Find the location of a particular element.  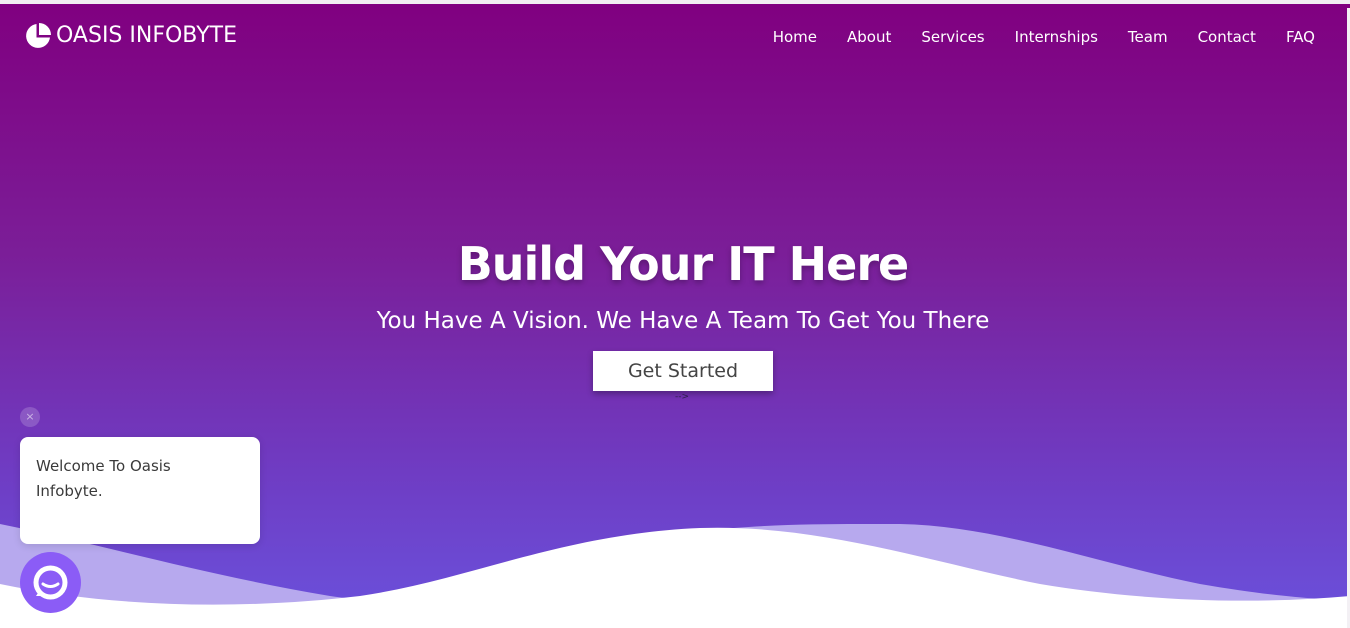

chat-launcher-button is located at coordinates (50, 582).